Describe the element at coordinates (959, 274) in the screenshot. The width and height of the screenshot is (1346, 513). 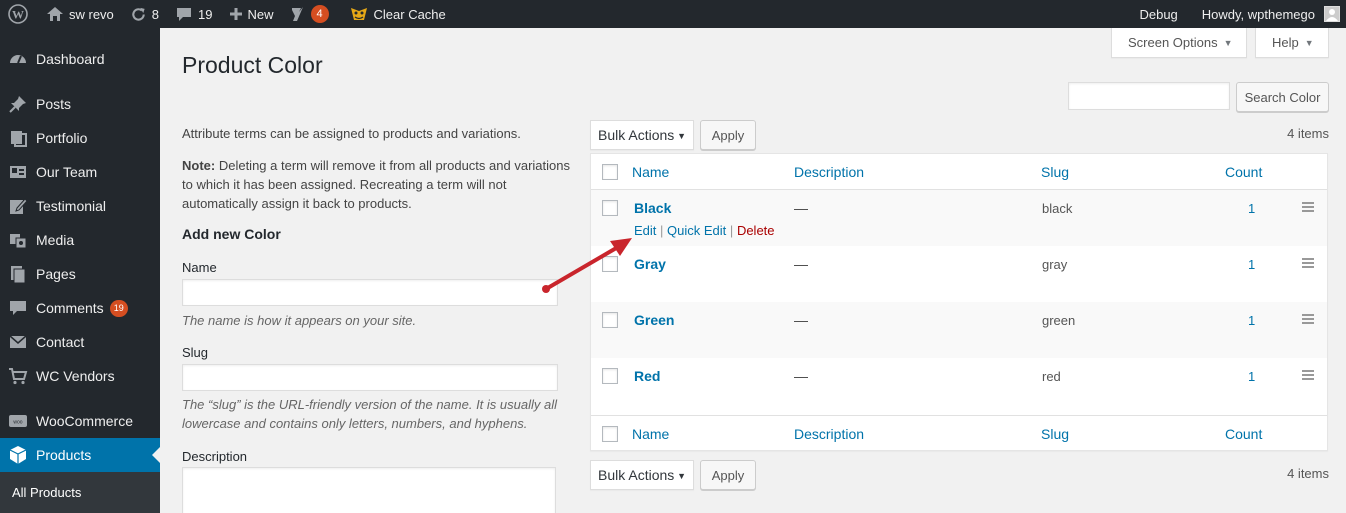
I see `table-row: Gray — gray 1` at that location.